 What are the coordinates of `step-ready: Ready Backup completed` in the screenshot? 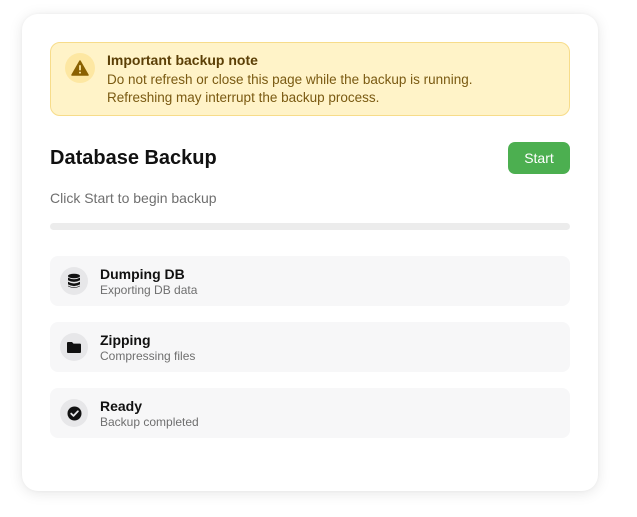 It's located at (310, 413).